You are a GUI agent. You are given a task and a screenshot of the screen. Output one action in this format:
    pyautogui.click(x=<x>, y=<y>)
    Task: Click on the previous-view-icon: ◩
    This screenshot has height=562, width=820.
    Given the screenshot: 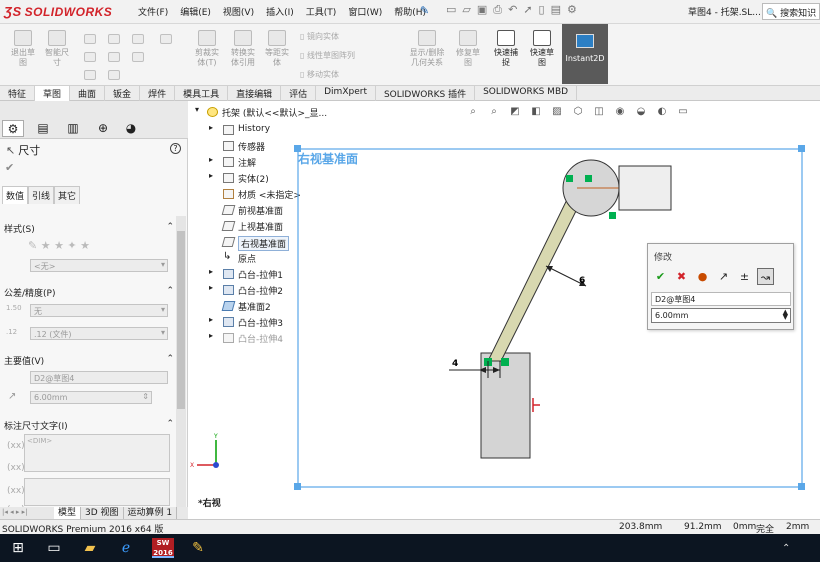 What is the action you would take?
    pyautogui.click(x=515, y=111)
    